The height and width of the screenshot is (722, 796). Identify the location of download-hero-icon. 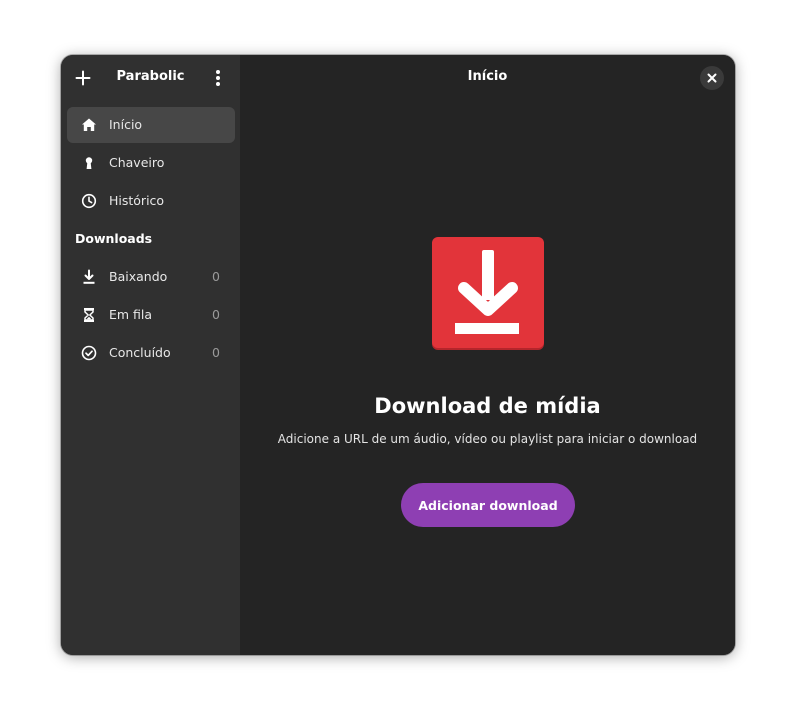
(488, 293).